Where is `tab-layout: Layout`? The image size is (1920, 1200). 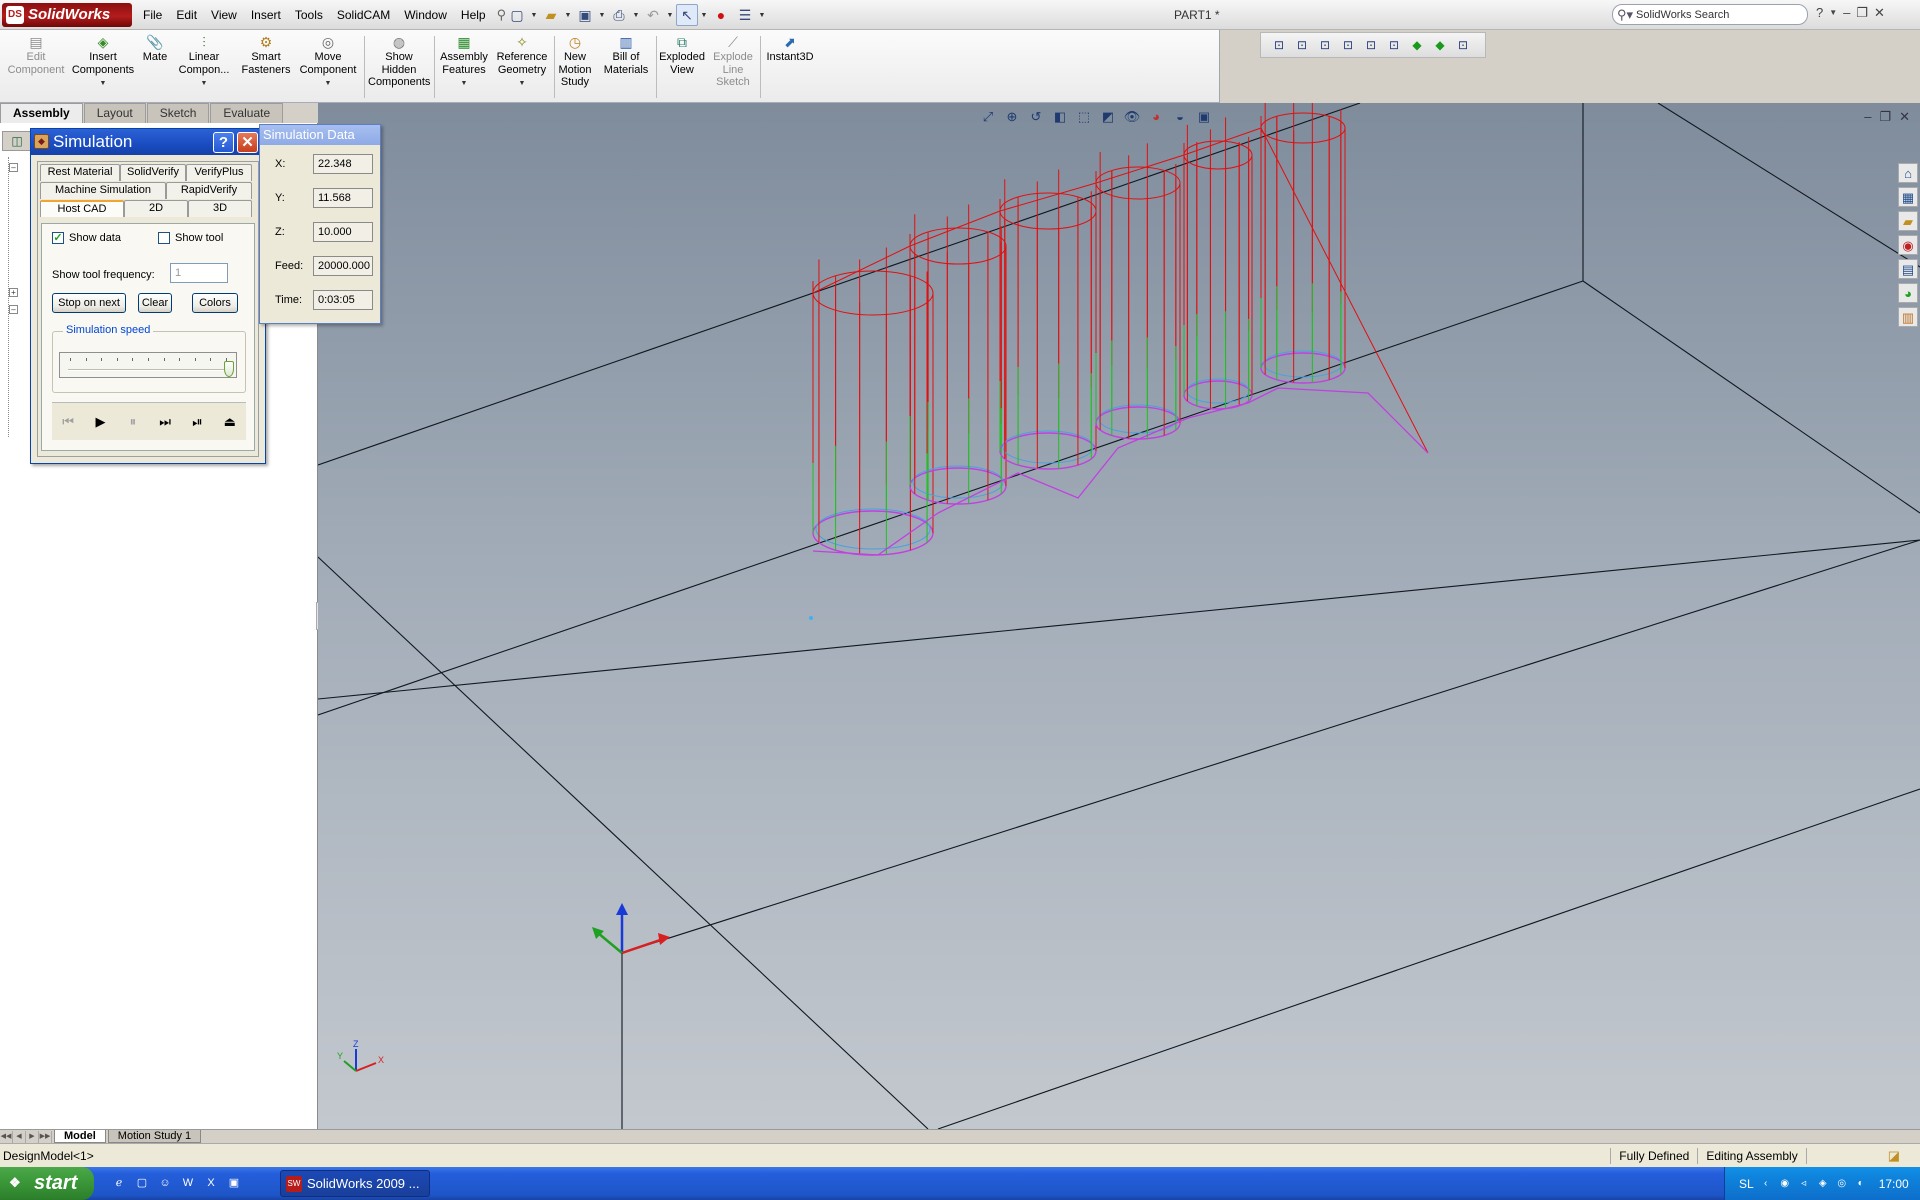
tab-layout: Layout is located at coordinates (114, 113).